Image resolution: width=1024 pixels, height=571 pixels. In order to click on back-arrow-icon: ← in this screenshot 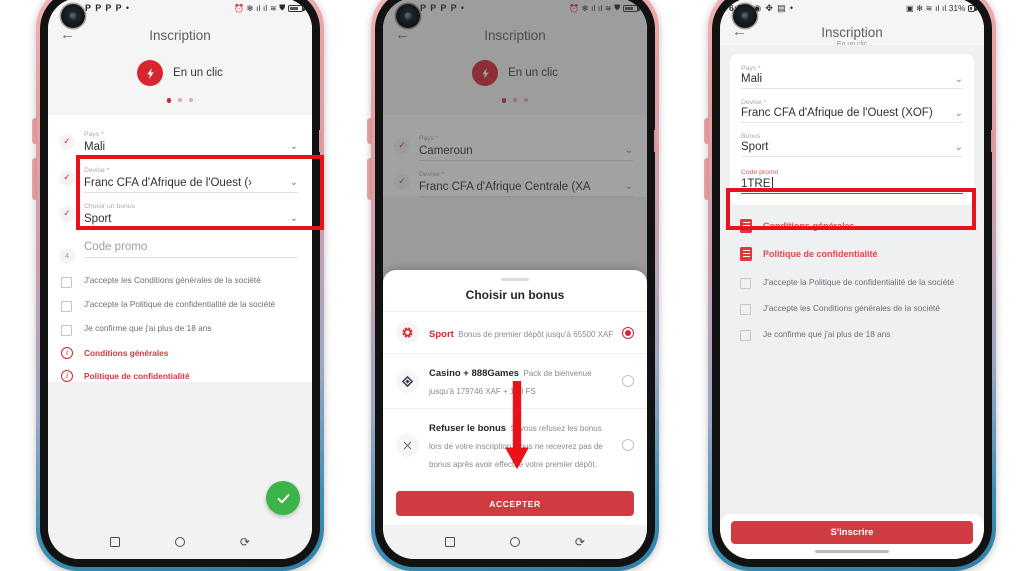, I will do `click(68, 35)`.